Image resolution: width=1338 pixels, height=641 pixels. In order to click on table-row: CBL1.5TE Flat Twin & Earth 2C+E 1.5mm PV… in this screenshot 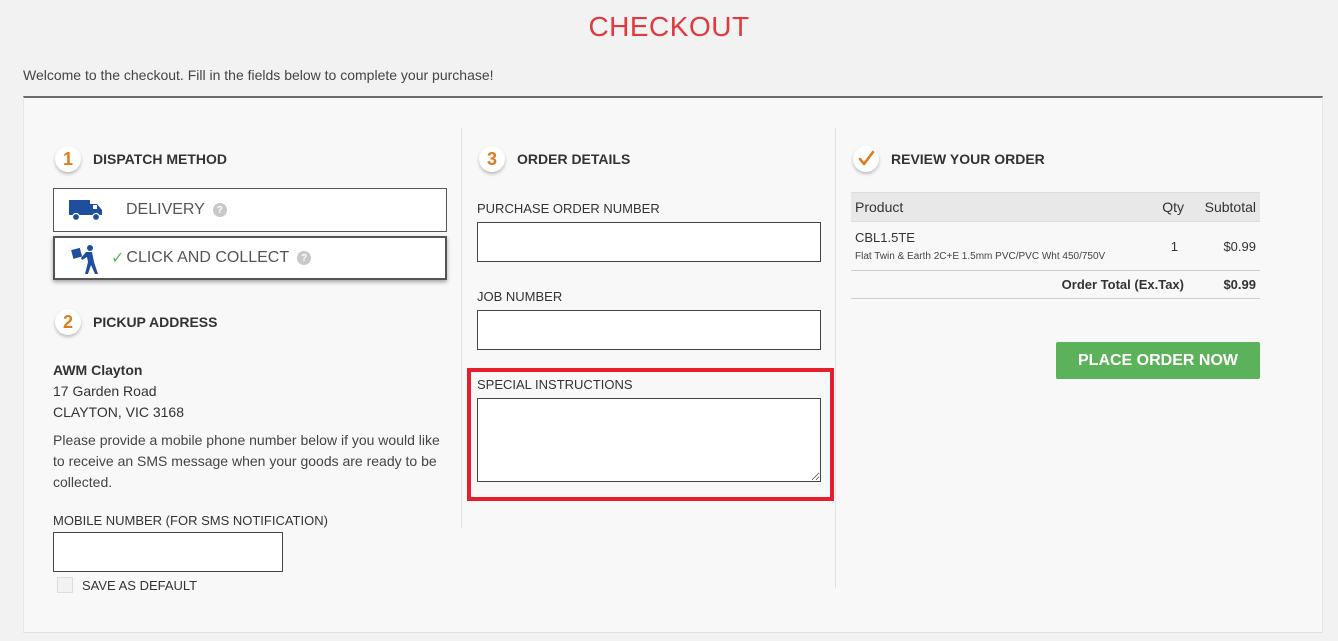, I will do `click(1055, 246)`.